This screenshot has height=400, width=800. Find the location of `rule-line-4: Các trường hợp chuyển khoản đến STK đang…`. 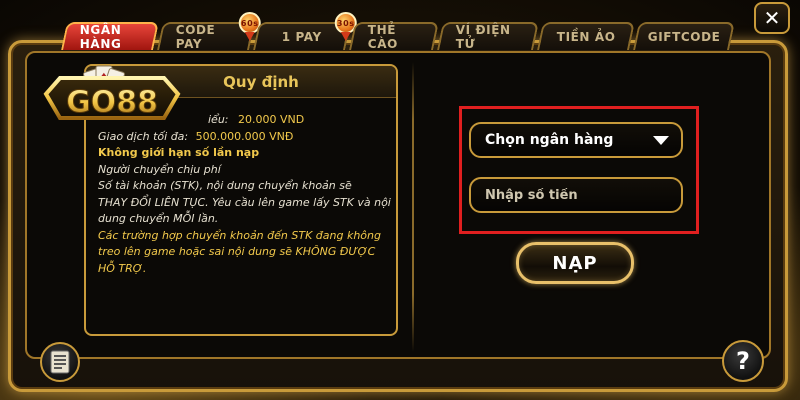

rule-line-4: Các trường hợp chuyển khoản đến STK đang… is located at coordinates (239, 235).